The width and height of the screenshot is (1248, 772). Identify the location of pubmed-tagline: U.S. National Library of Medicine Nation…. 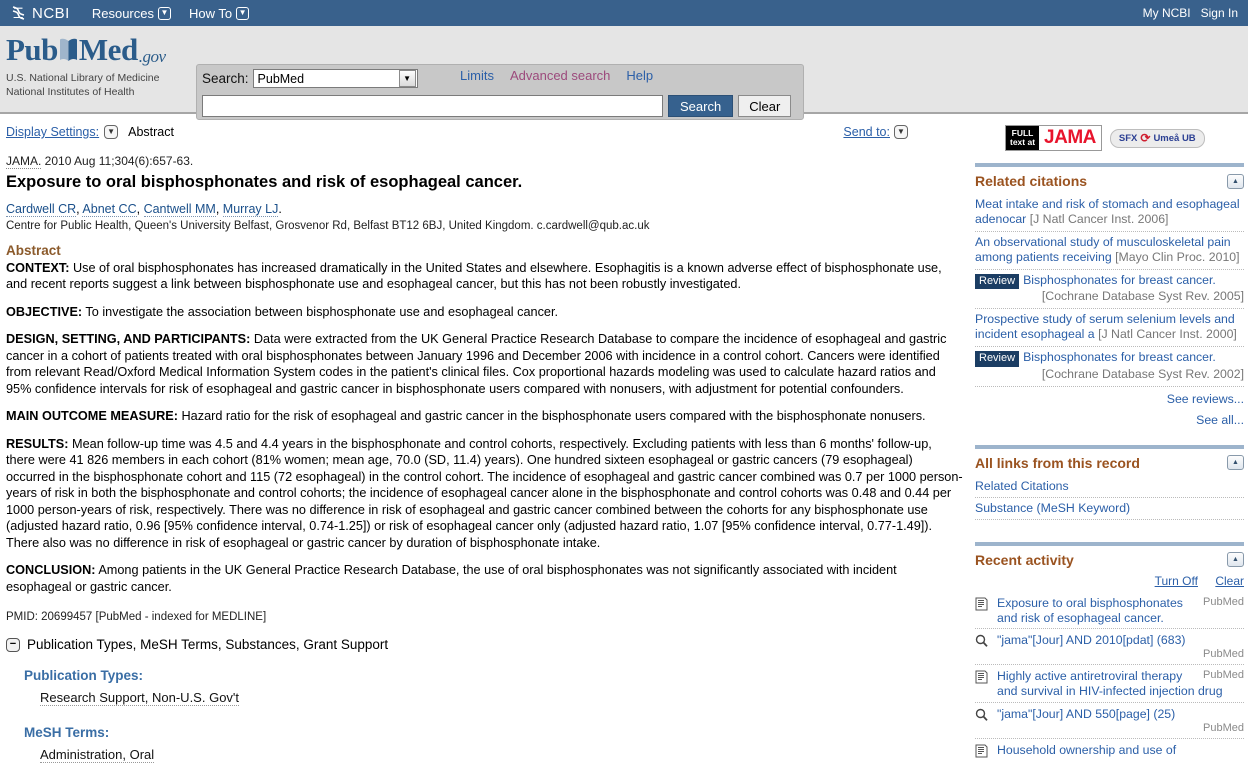
(96, 85).